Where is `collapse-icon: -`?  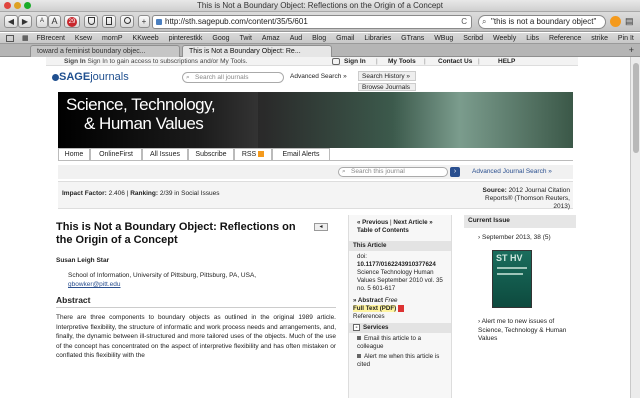
collapse-icon: - is located at coordinates (356, 328).